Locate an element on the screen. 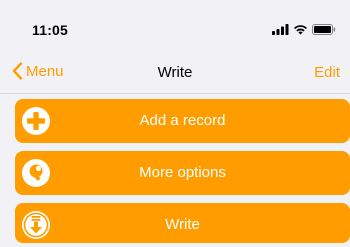  add-record-label: Add a record is located at coordinates (182, 120).